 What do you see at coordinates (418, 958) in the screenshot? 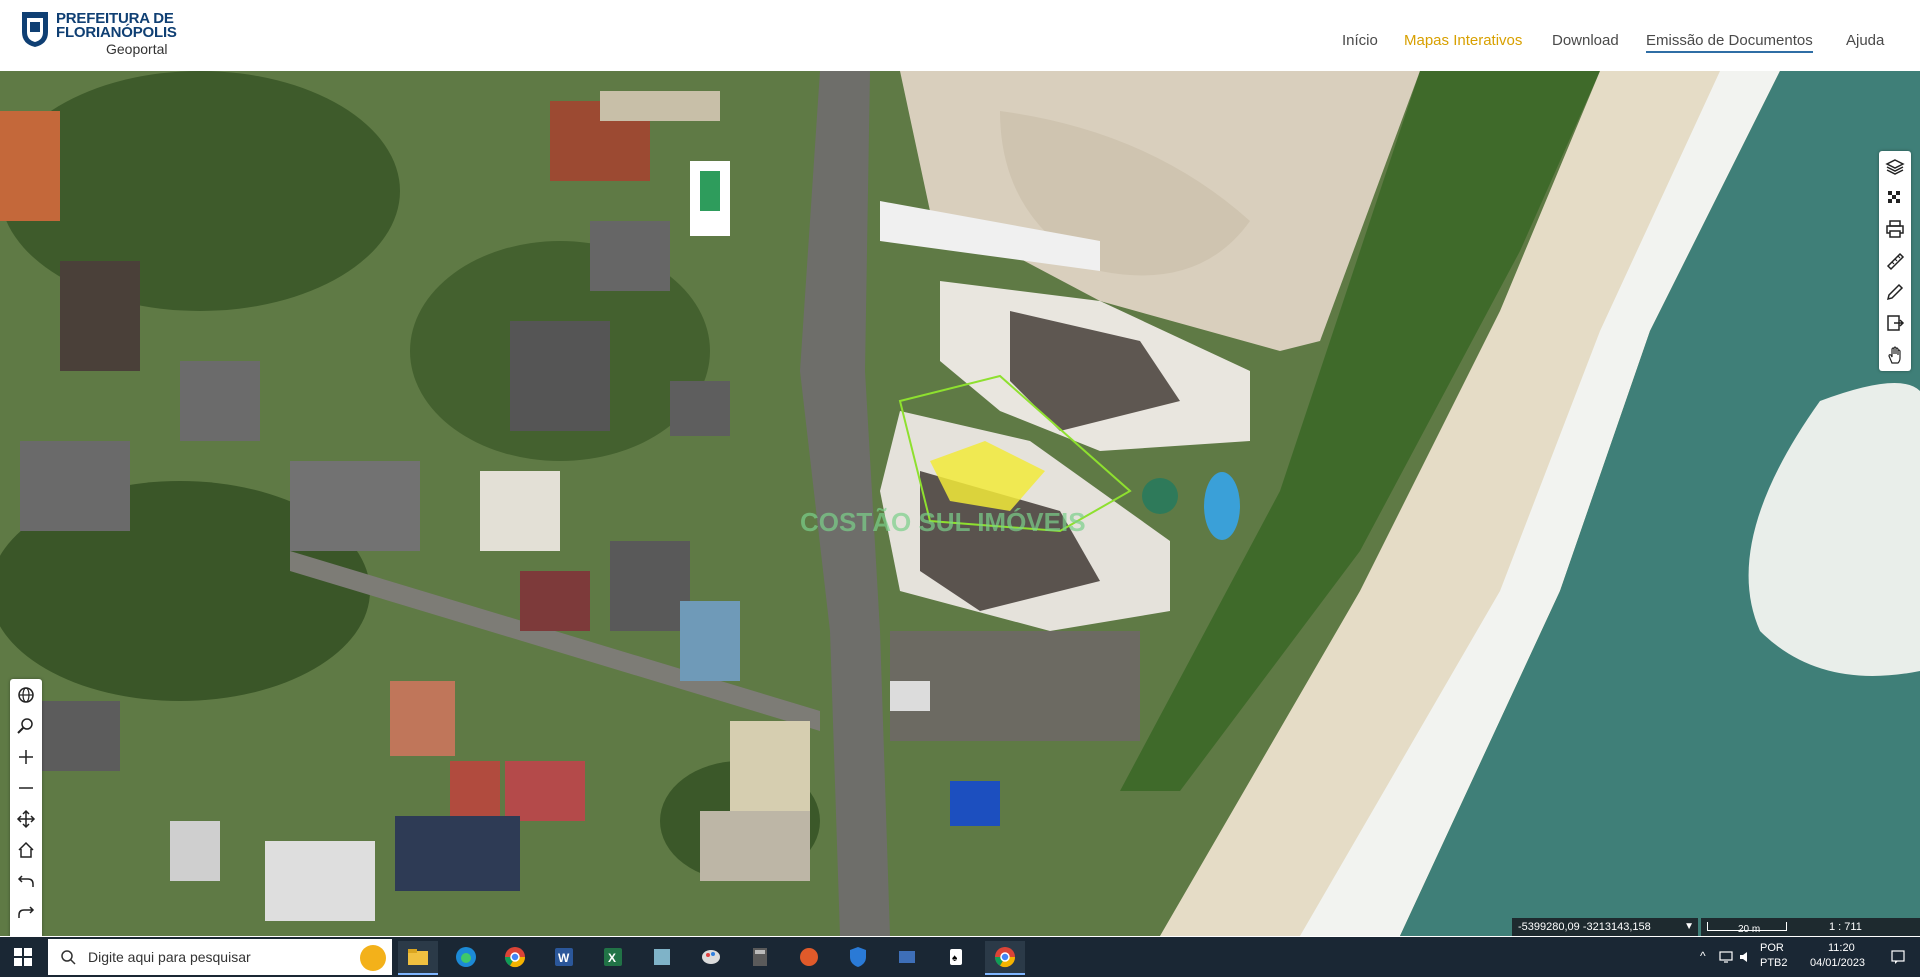
I see `file-explorer-icon` at bounding box center [418, 958].